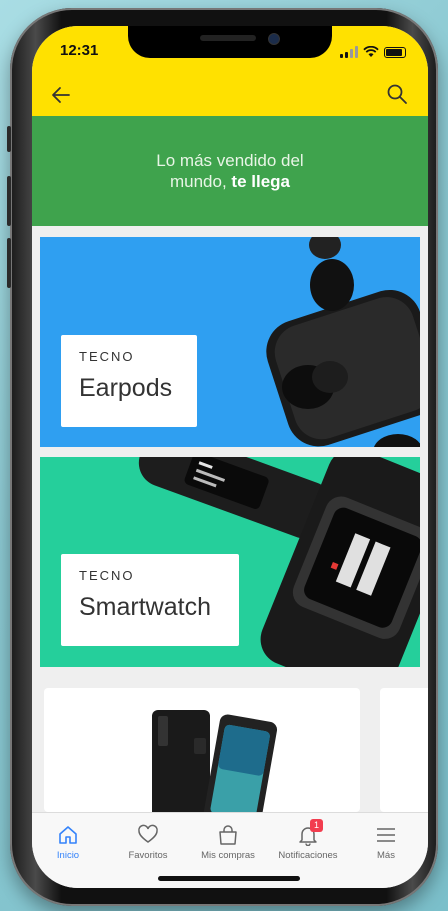 The width and height of the screenshot is (448, 911). I want to click on card-title: Earpods, so click(126, 388).